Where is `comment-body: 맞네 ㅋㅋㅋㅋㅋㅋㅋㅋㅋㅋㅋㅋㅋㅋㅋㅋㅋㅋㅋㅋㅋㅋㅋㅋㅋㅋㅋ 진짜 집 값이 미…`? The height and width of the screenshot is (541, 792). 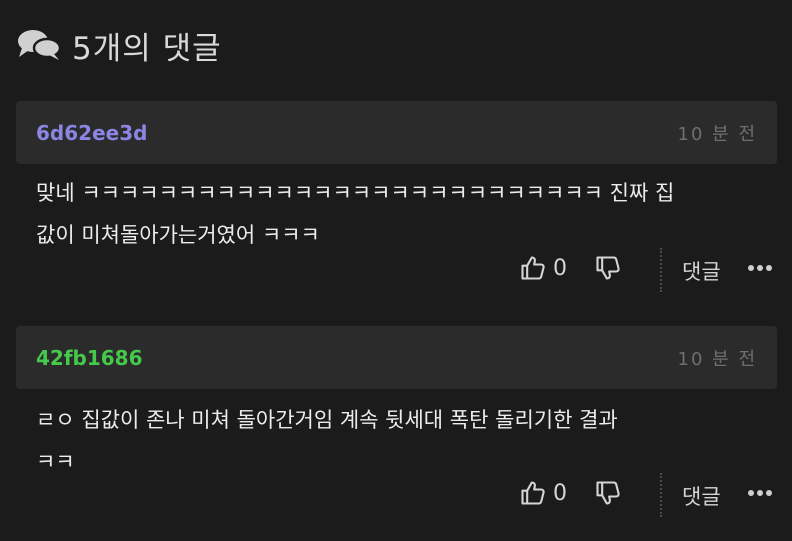 comment-body: 맞네 ㅋㅋㅋㅋㅋㅋㅋㅋㅋㅋㅋㅋㅋㅋㅋㅋㅋㅋㅋㅋㅋㅋㅋㅋㅋㅋㅋ 진짜 집 값이 미… is located at coordinates (396, 206).